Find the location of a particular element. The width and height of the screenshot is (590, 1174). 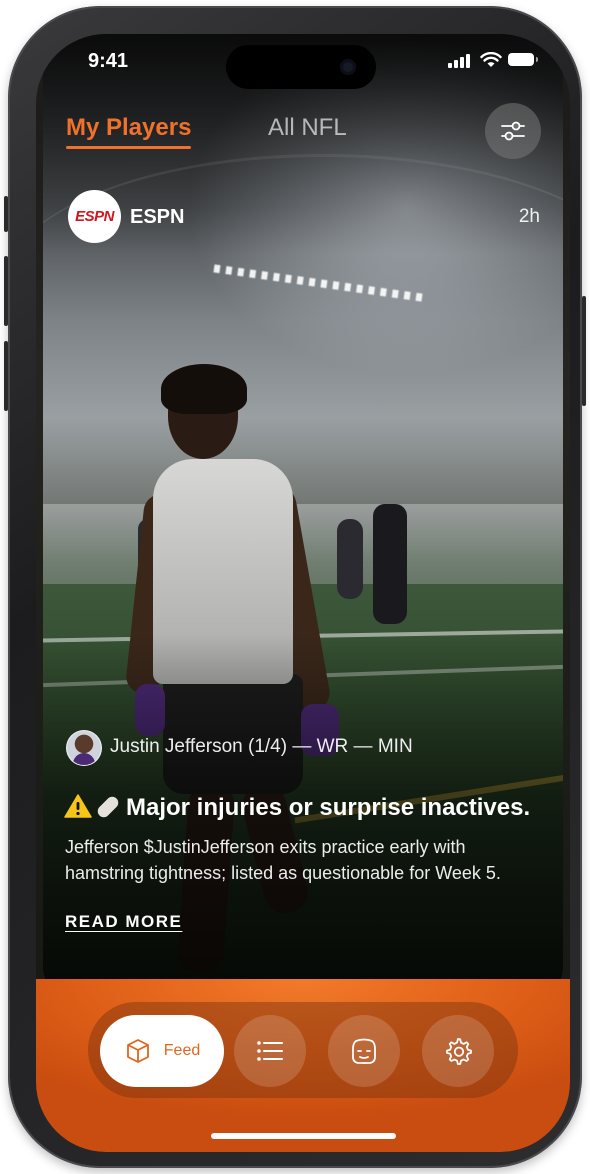

warning-icon is located at coordinates (78, 808).